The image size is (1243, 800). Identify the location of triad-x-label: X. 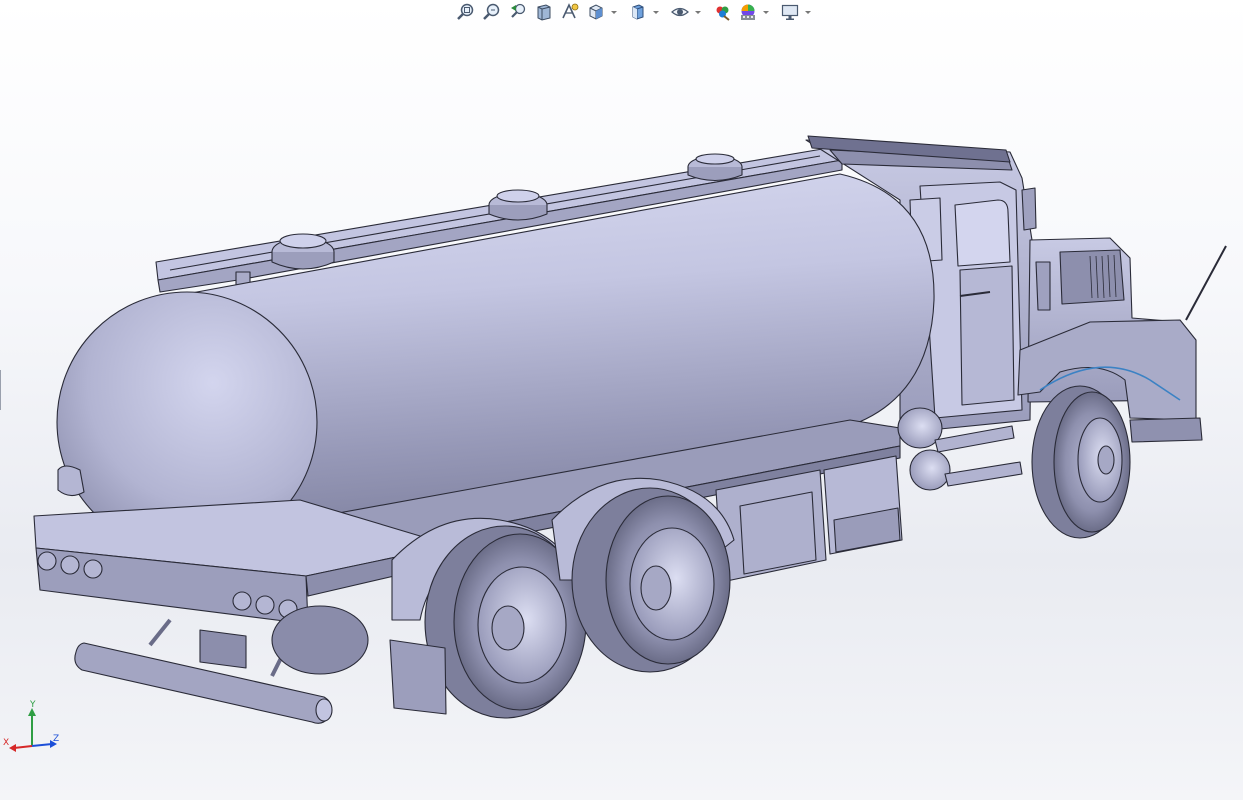
(6, 743).